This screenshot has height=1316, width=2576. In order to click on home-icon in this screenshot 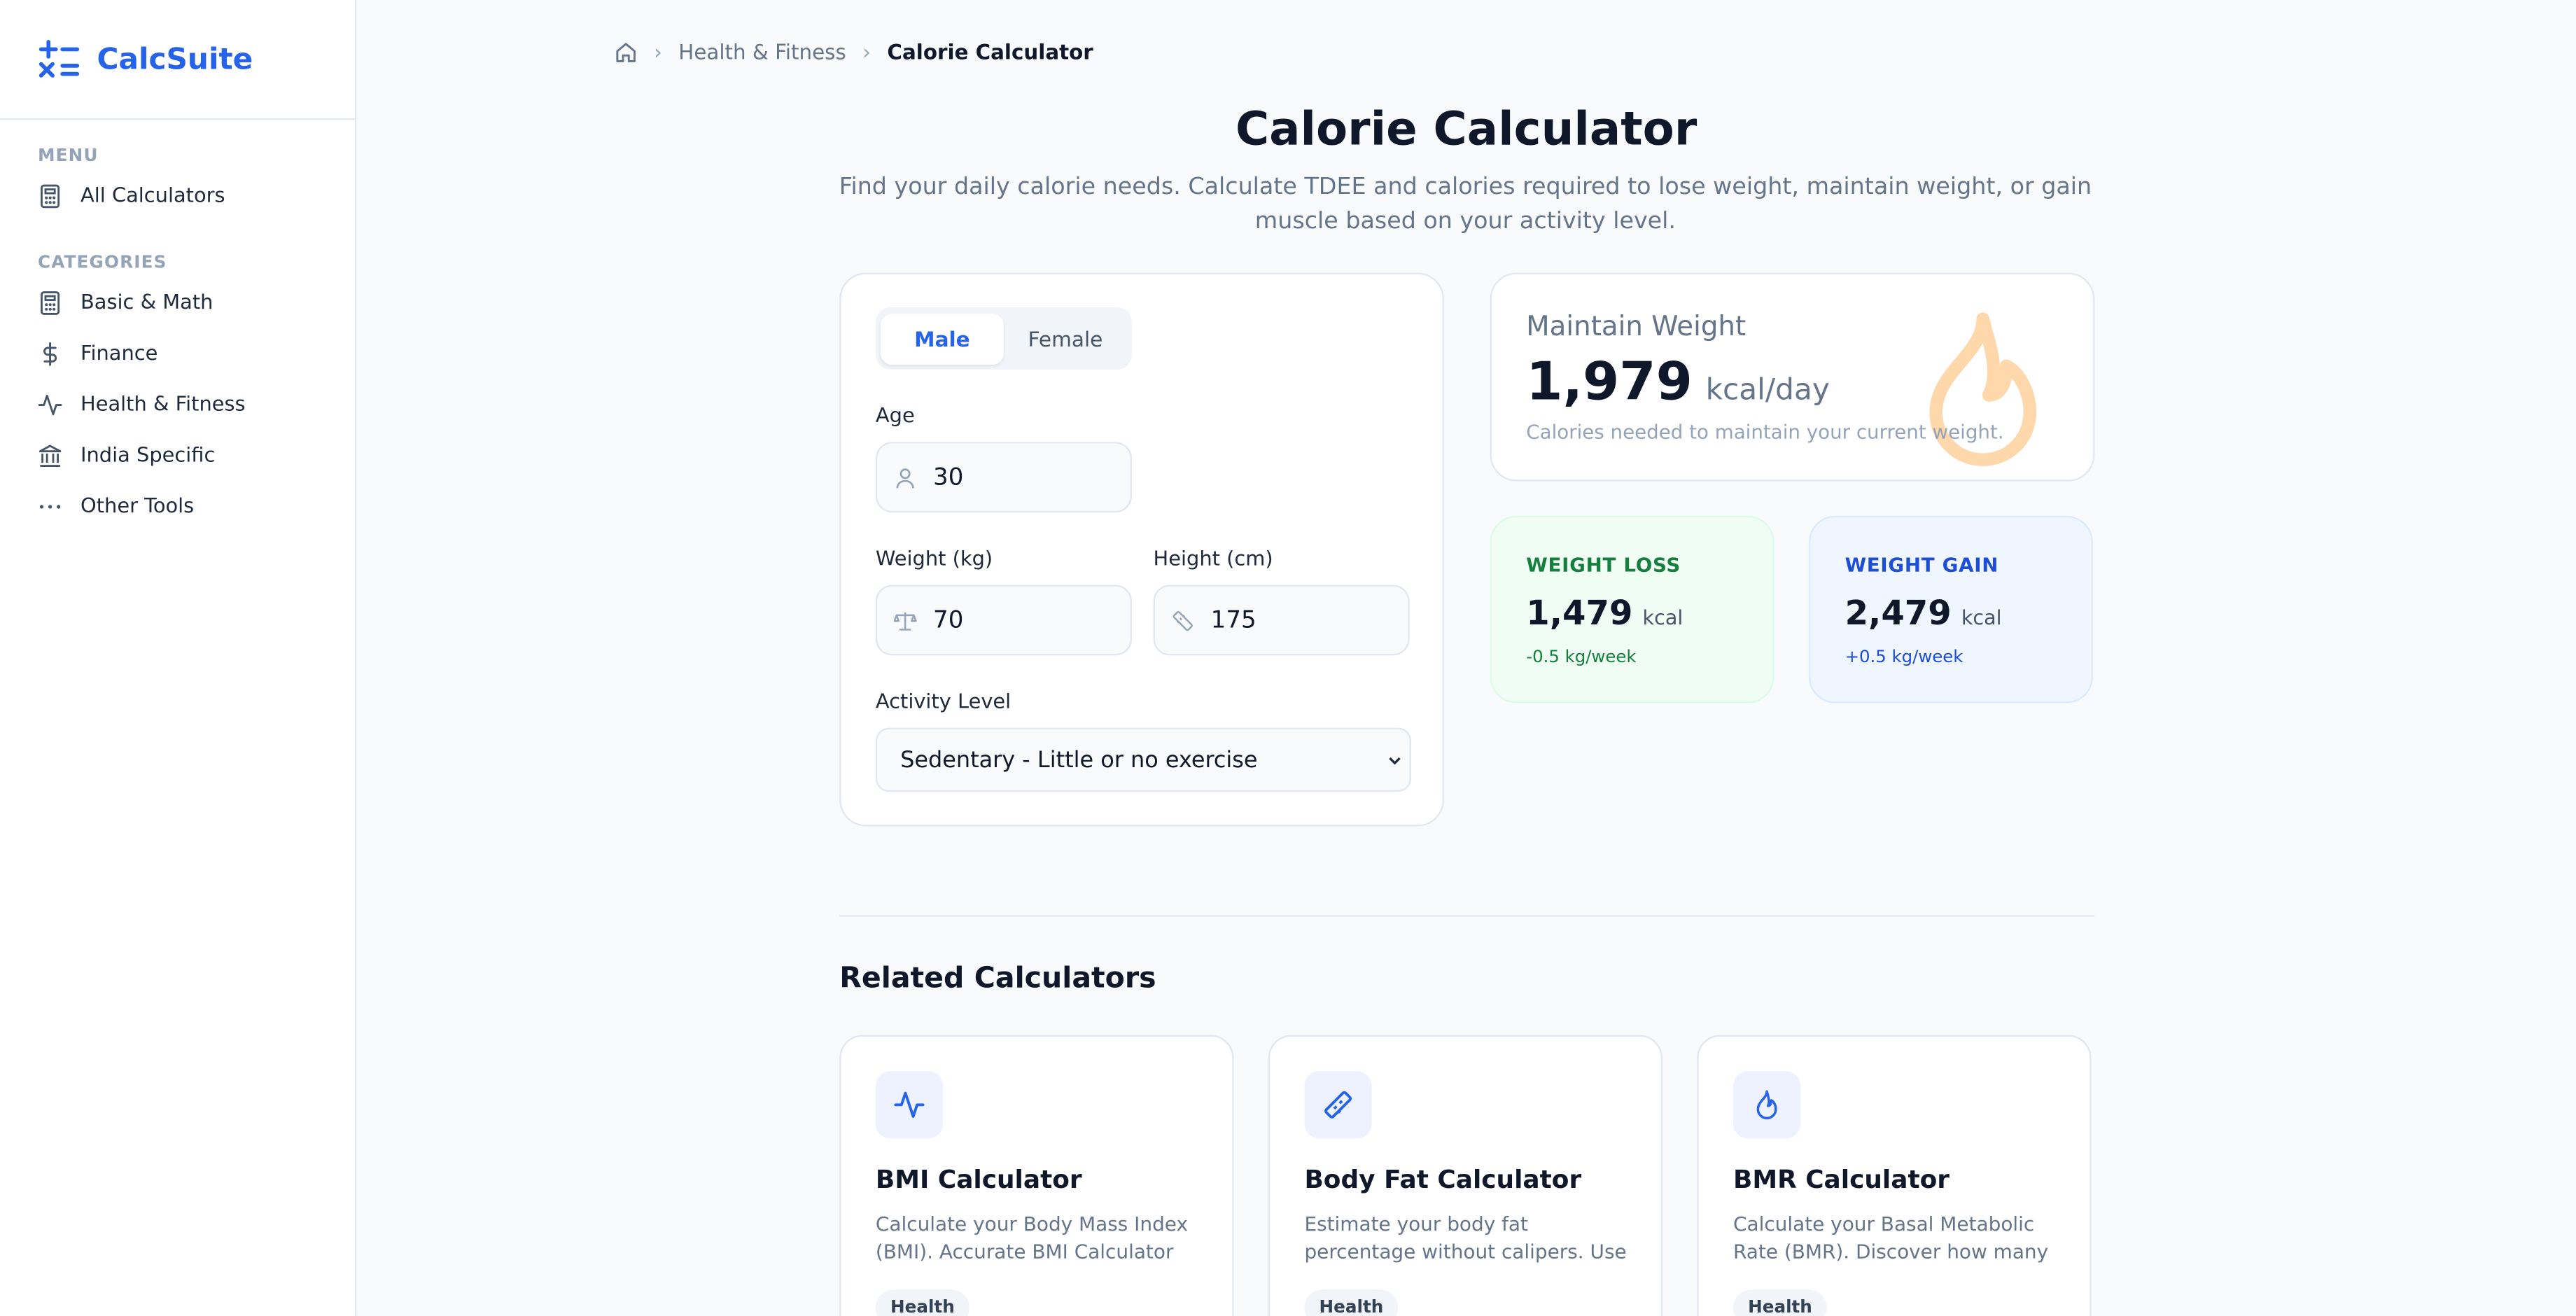, I will do `click(626, 51)`.